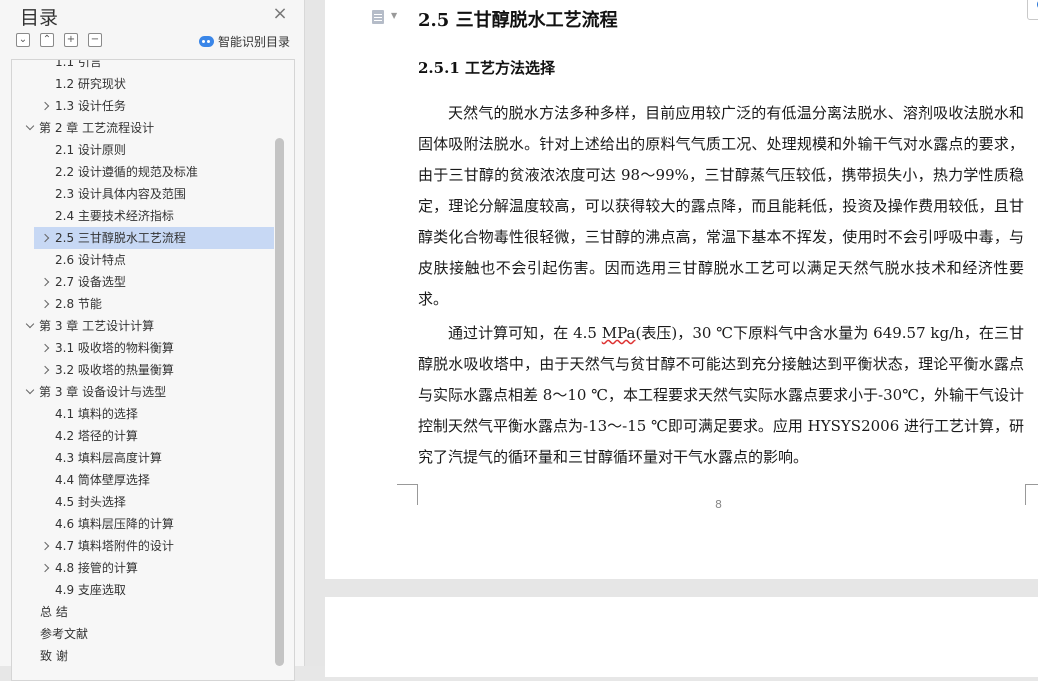 Image resolution: width=1038 pixels, height=681 pixels. I want to click on toc-item-label: 4.3 填料层高度计算, so click(108, 458).